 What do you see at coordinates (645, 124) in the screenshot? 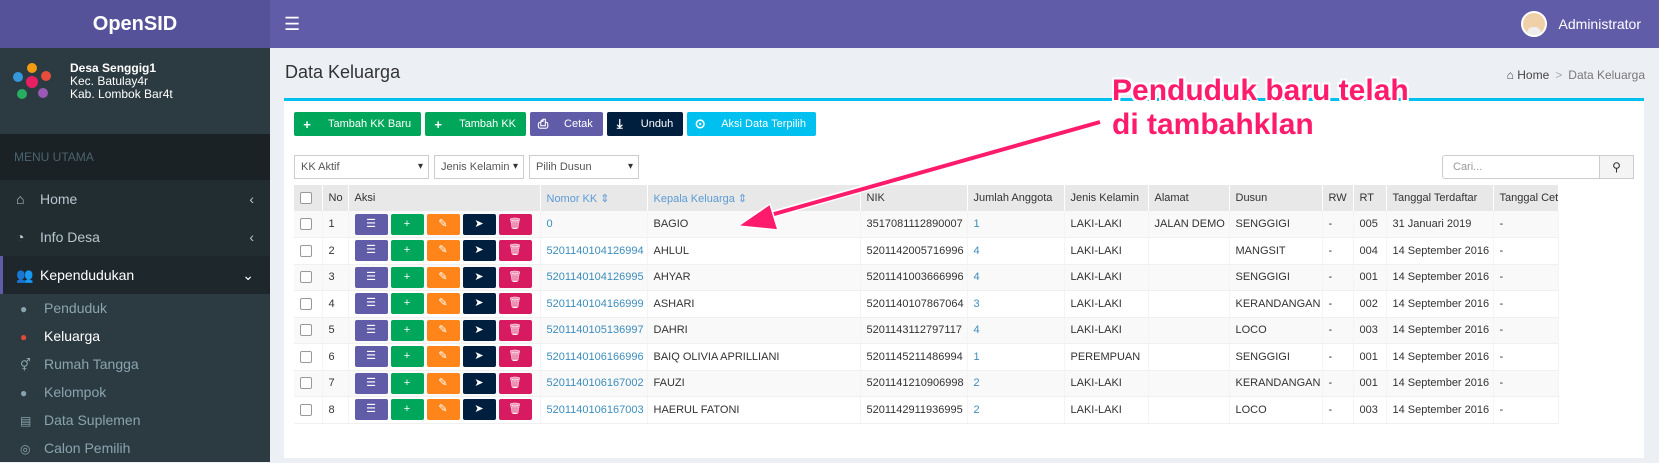
I see `unduh-button: ⤓ Unduh` at bounding box center [645, 124].